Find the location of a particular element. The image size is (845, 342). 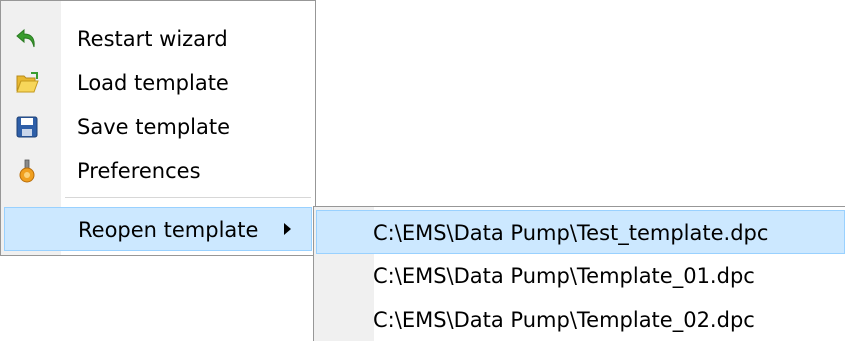

menu-item-label: Save template is located at coordinates (154, 127).